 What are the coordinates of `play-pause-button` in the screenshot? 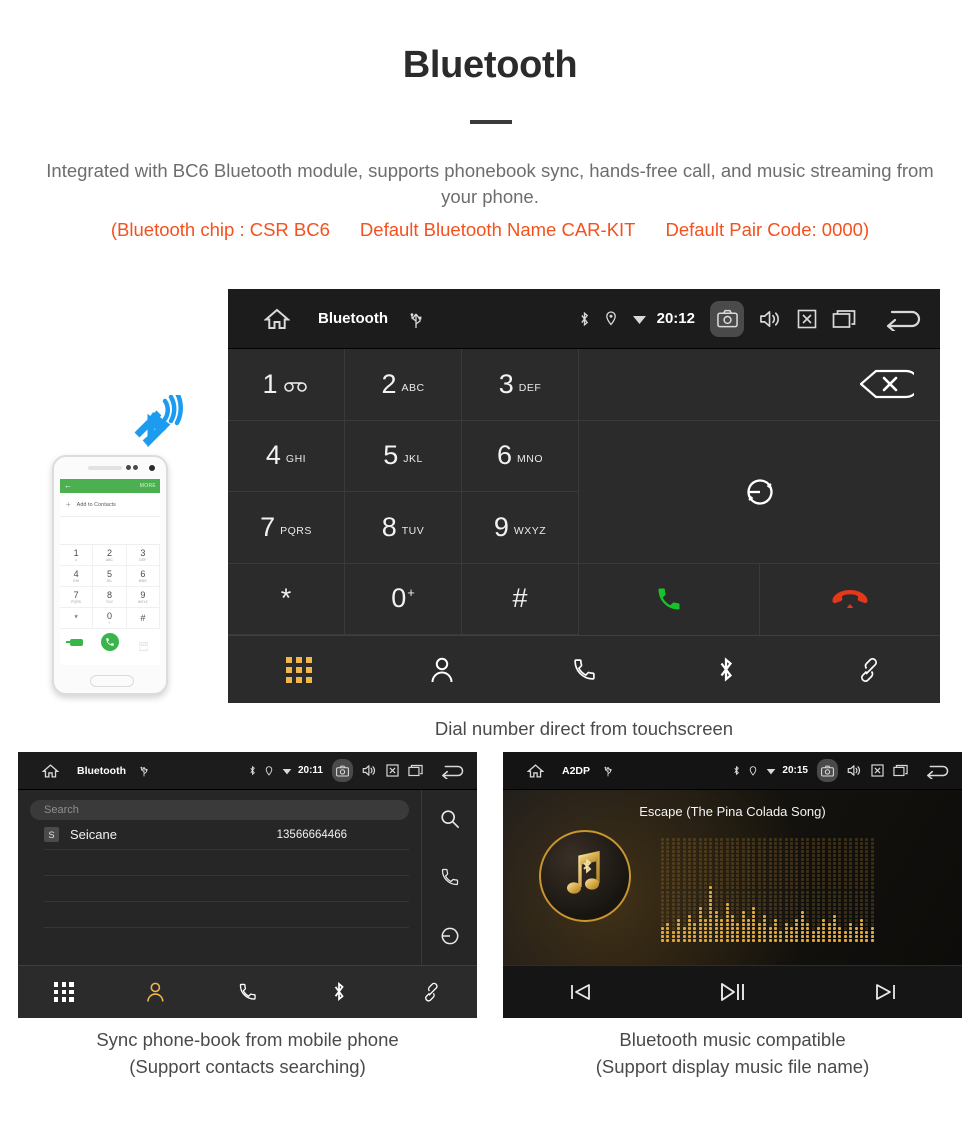 It's located at (732, 992).